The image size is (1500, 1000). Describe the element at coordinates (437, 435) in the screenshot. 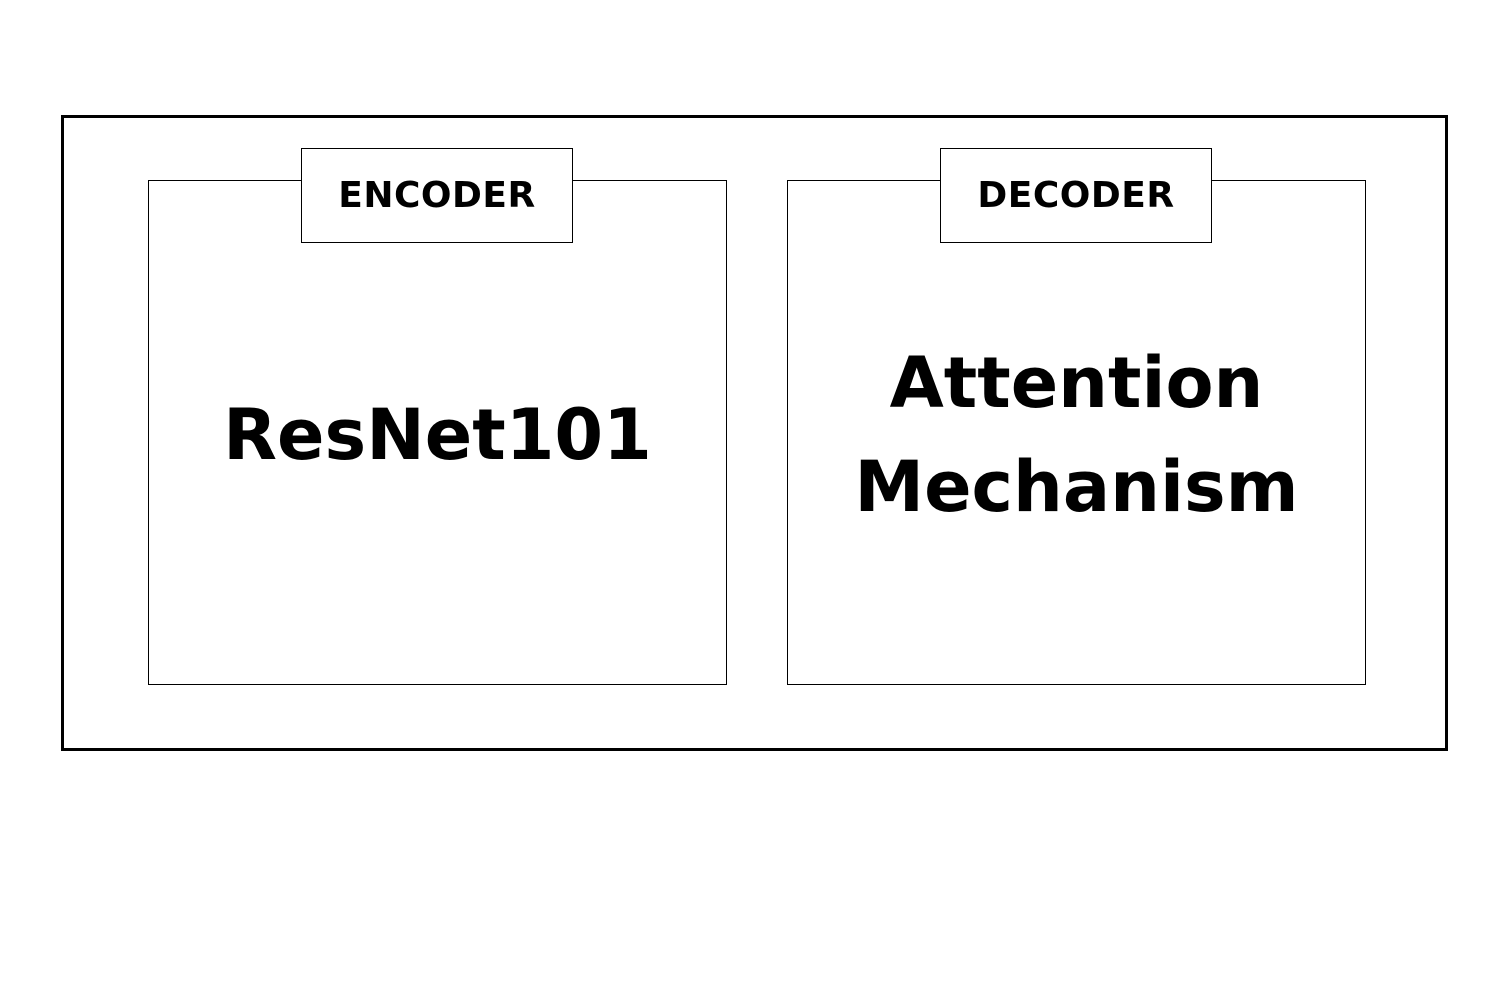

I see `encoder-content: ResNet101` at that location.